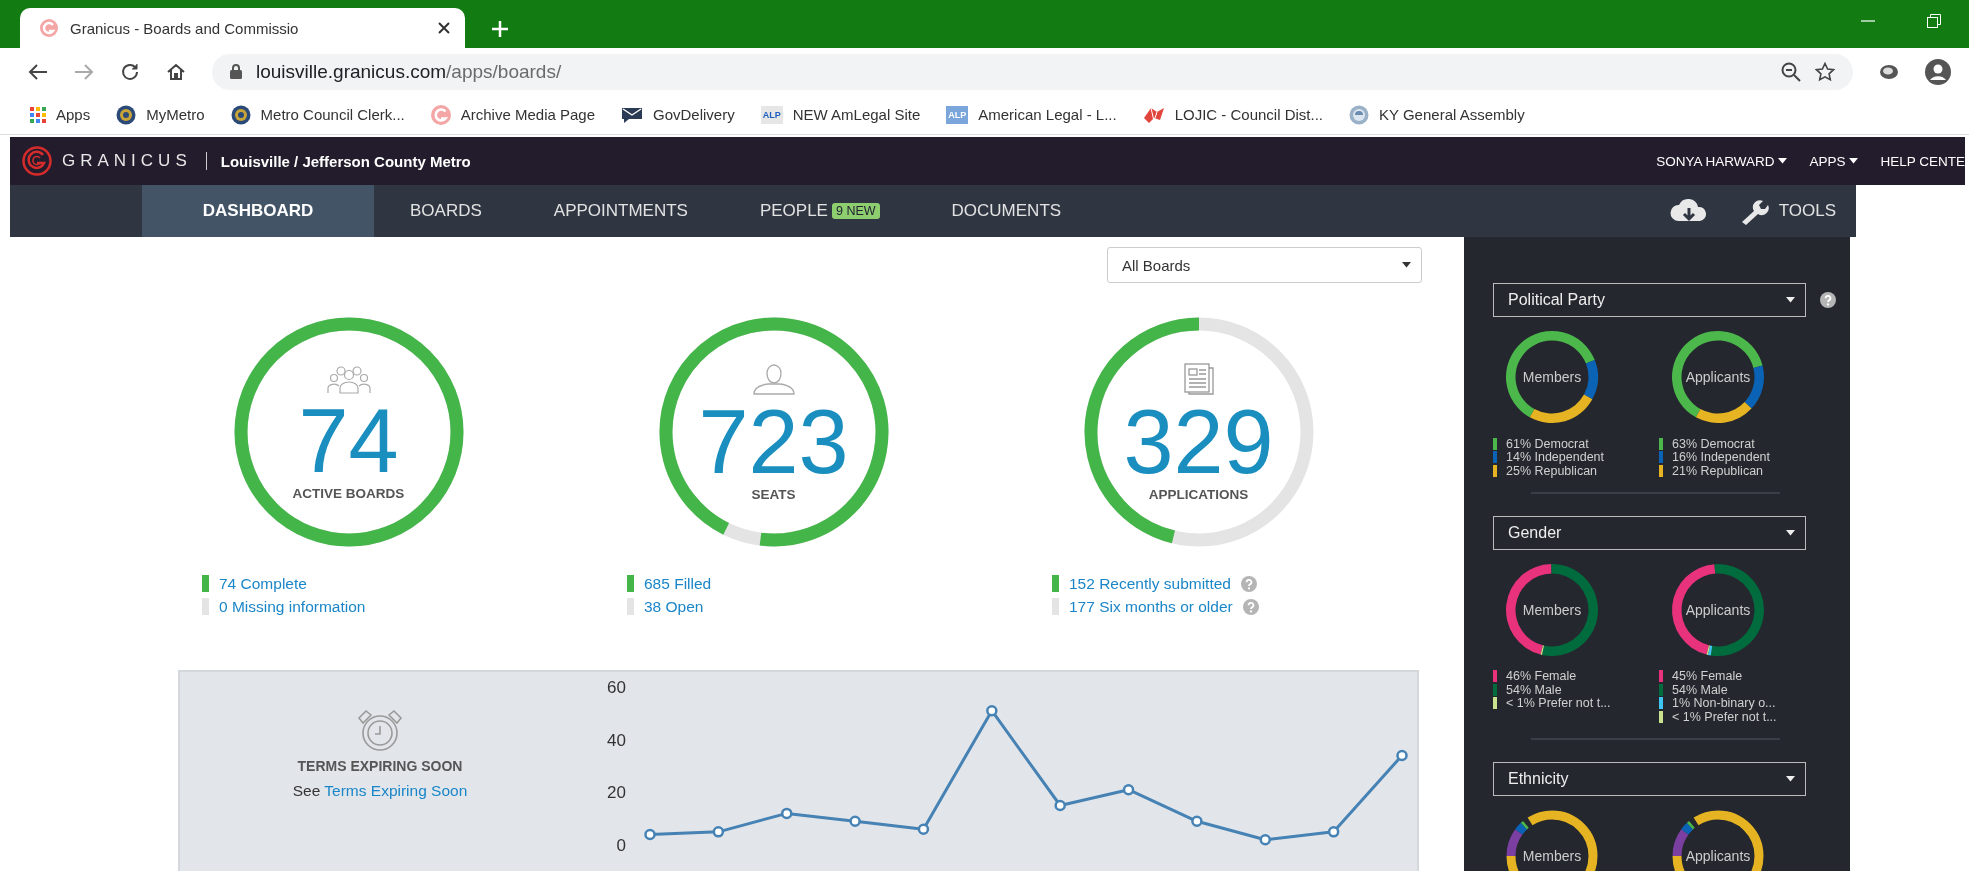 This screenshot has width=1969, height=871. I want to click on people-group-icon, so click(348, 378).